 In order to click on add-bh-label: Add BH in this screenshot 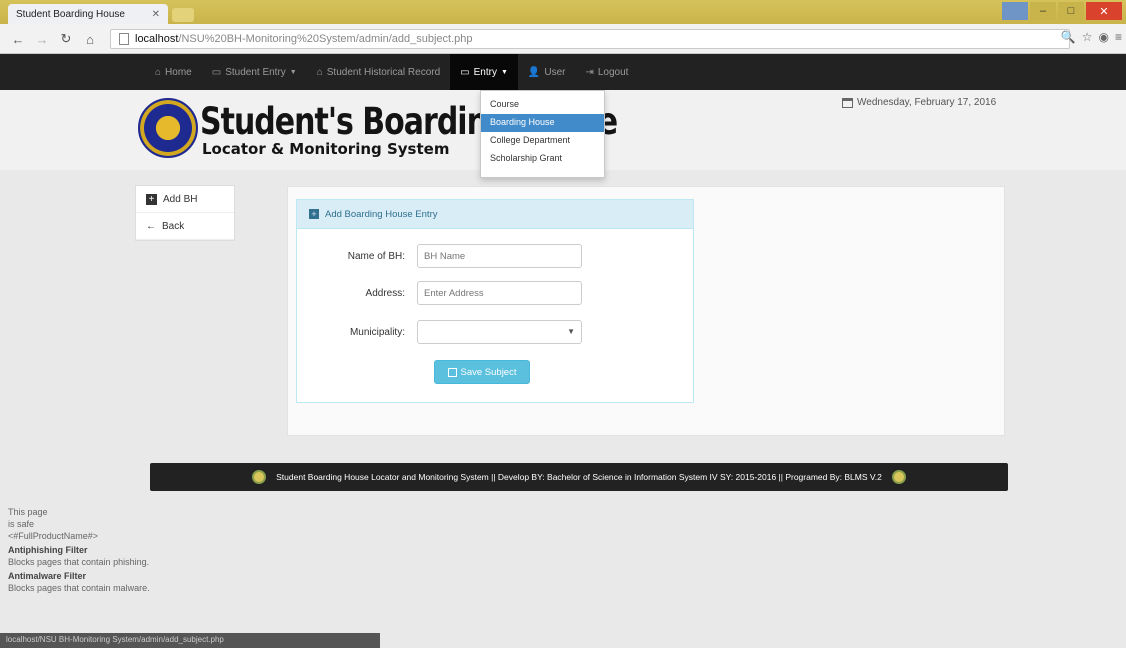, I will do `click(180, 199)`.